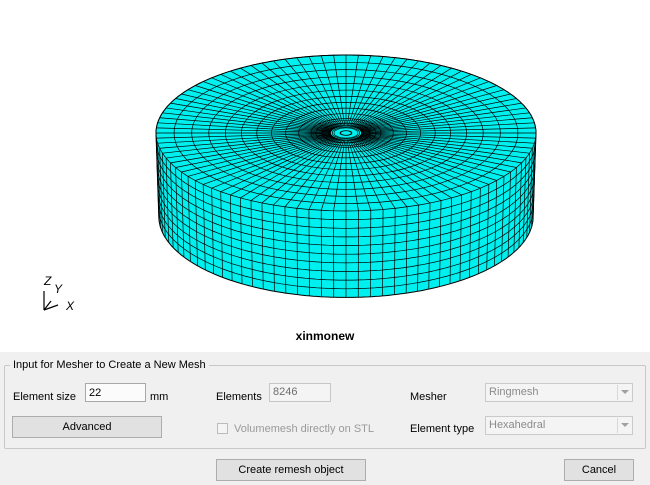 The width and height of the screenshot is (650, 485). What do you see at coordinates (428, 397) in the screenshot?
I see `mesher-label: Mesher` at bounding box center [428, 397].